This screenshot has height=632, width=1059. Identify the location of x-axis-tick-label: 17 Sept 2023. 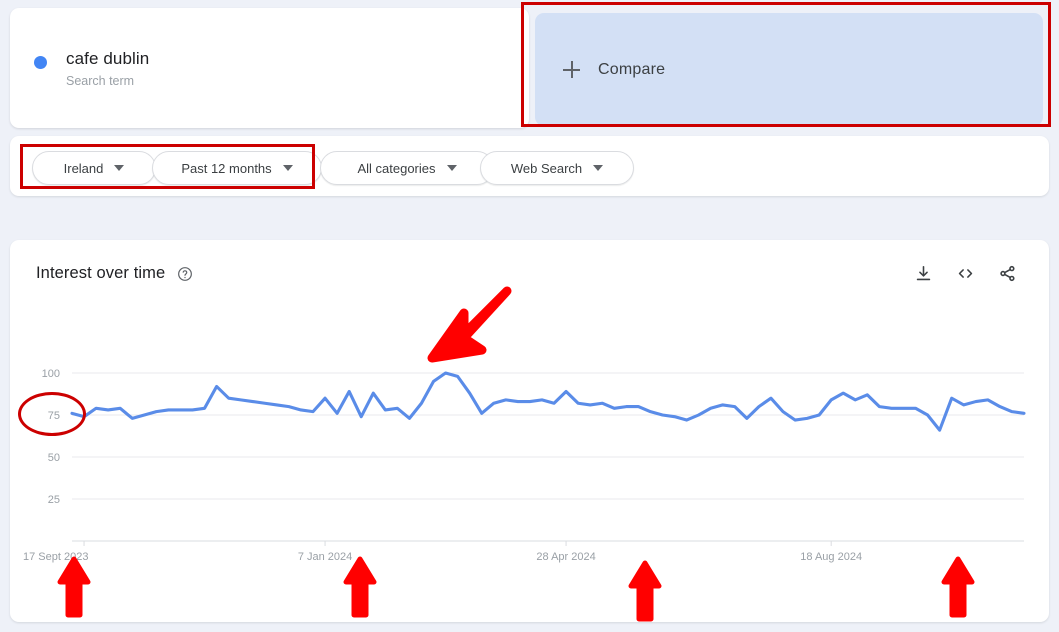
(55, 557).